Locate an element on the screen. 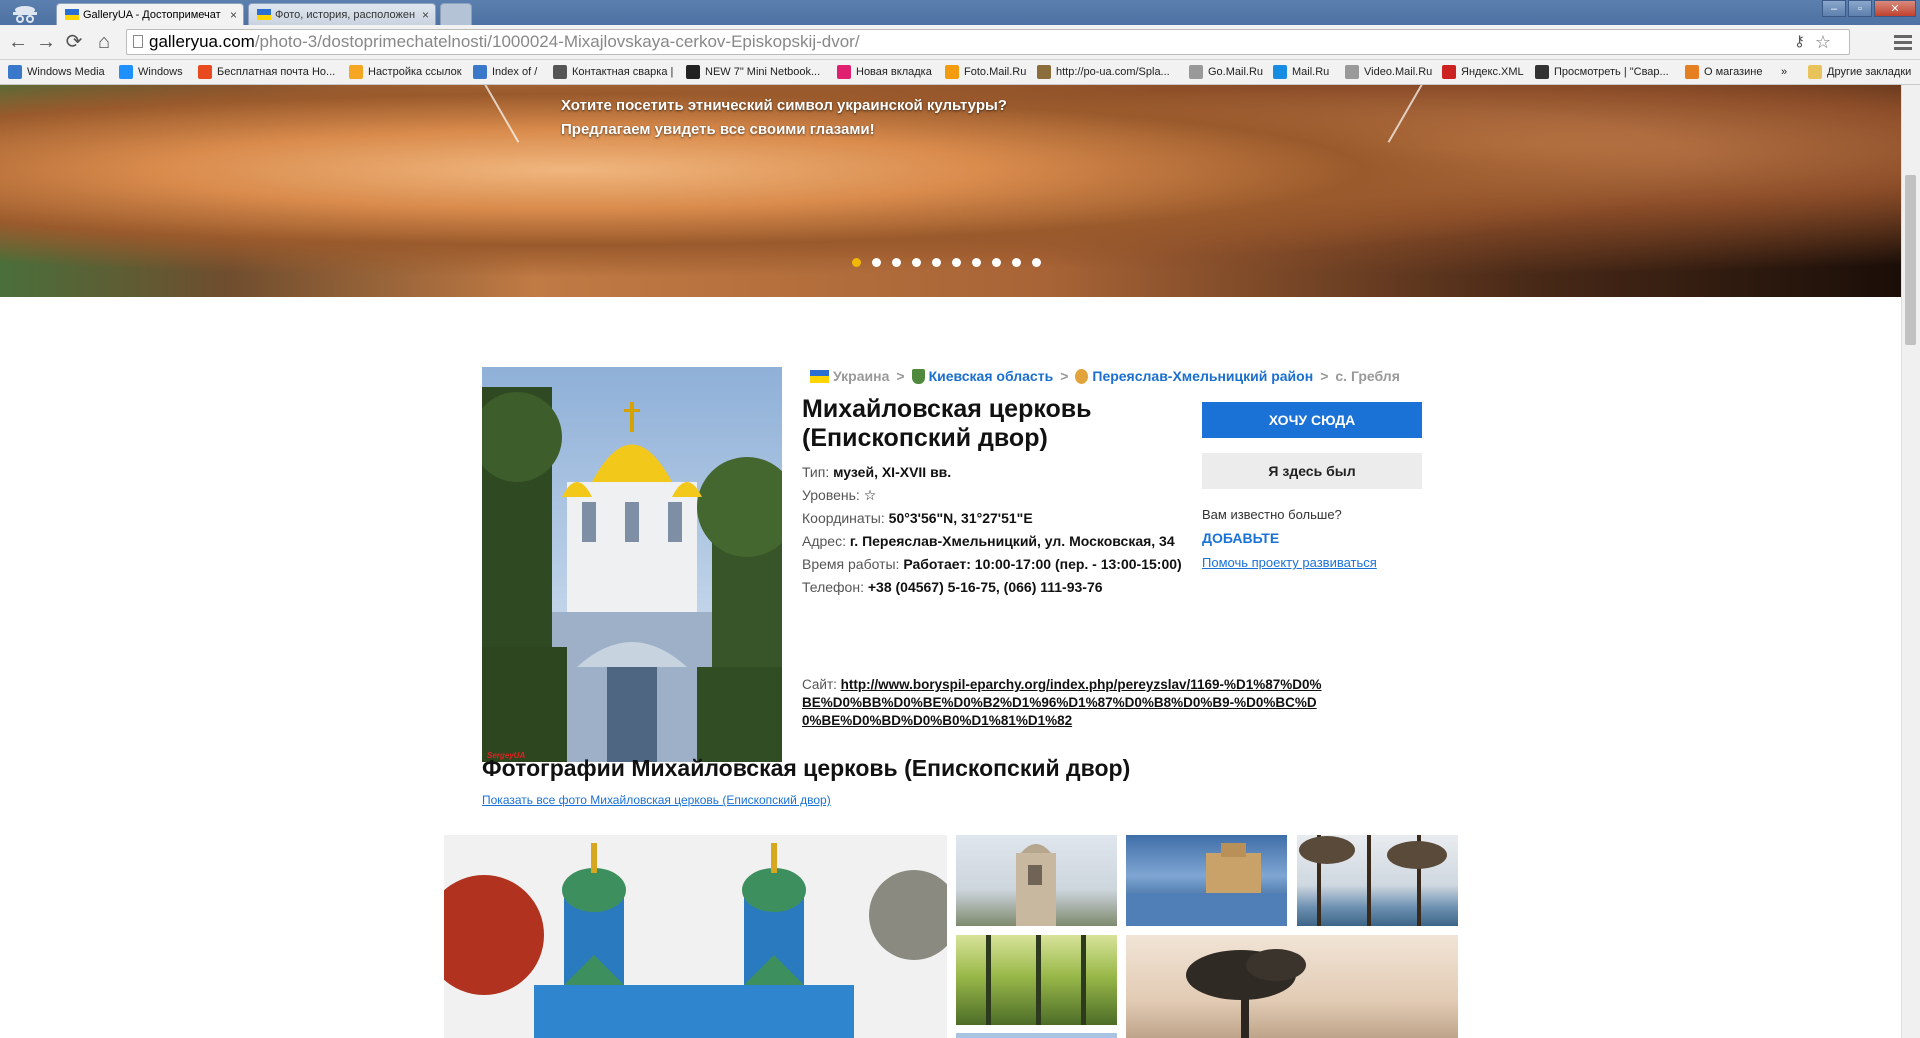 Image resolution: width=1920 pixels, height=1038 pixels. gallery-photo-ruin-by-water is located at coordinates (1206, 880).